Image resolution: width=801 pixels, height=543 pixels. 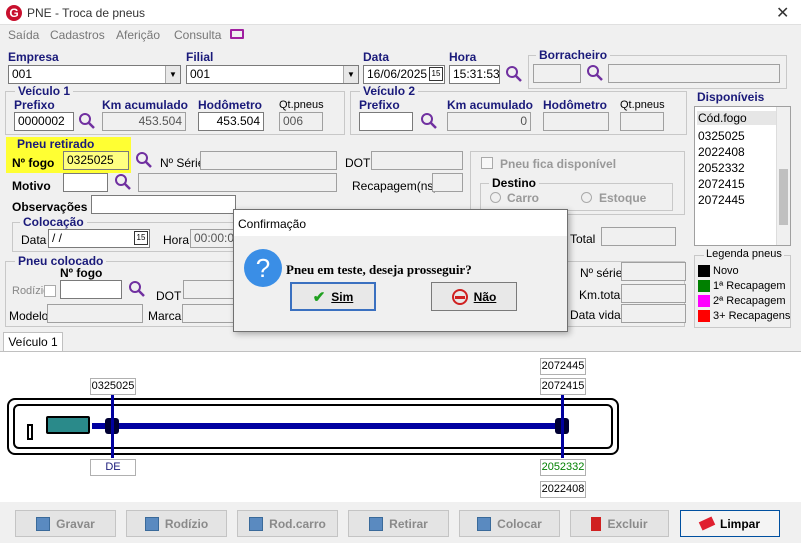 What do you see at coordinates (333, 296) in the screenshot?
I see `sim-button: ✔ Sim` at bounding box center [333, 296].